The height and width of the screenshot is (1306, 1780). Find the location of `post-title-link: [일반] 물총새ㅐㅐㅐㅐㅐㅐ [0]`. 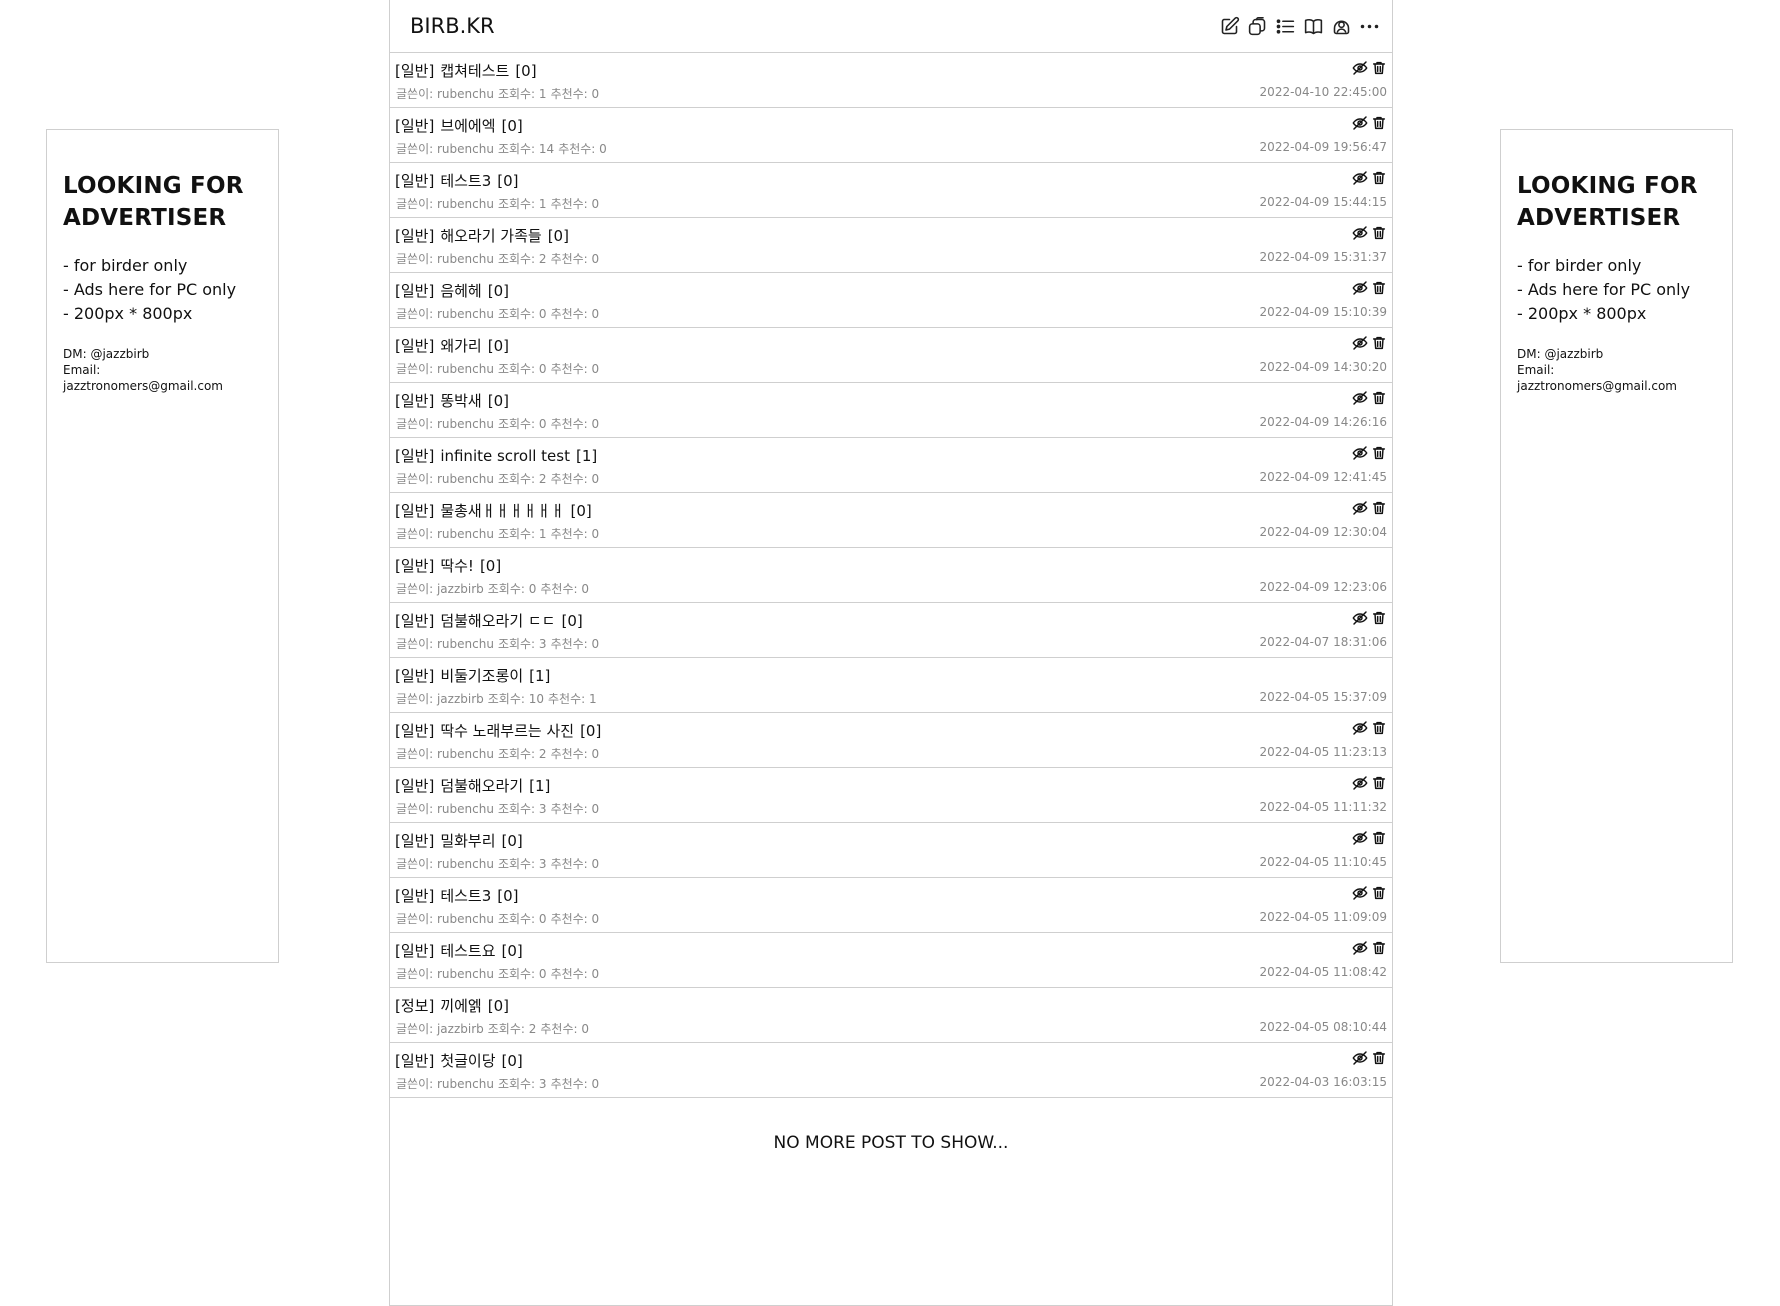

post-title-link: [일반] 물총새ㅐㅐㅐㅐㅐㅐ [0] is located at coordinates (496, 511).